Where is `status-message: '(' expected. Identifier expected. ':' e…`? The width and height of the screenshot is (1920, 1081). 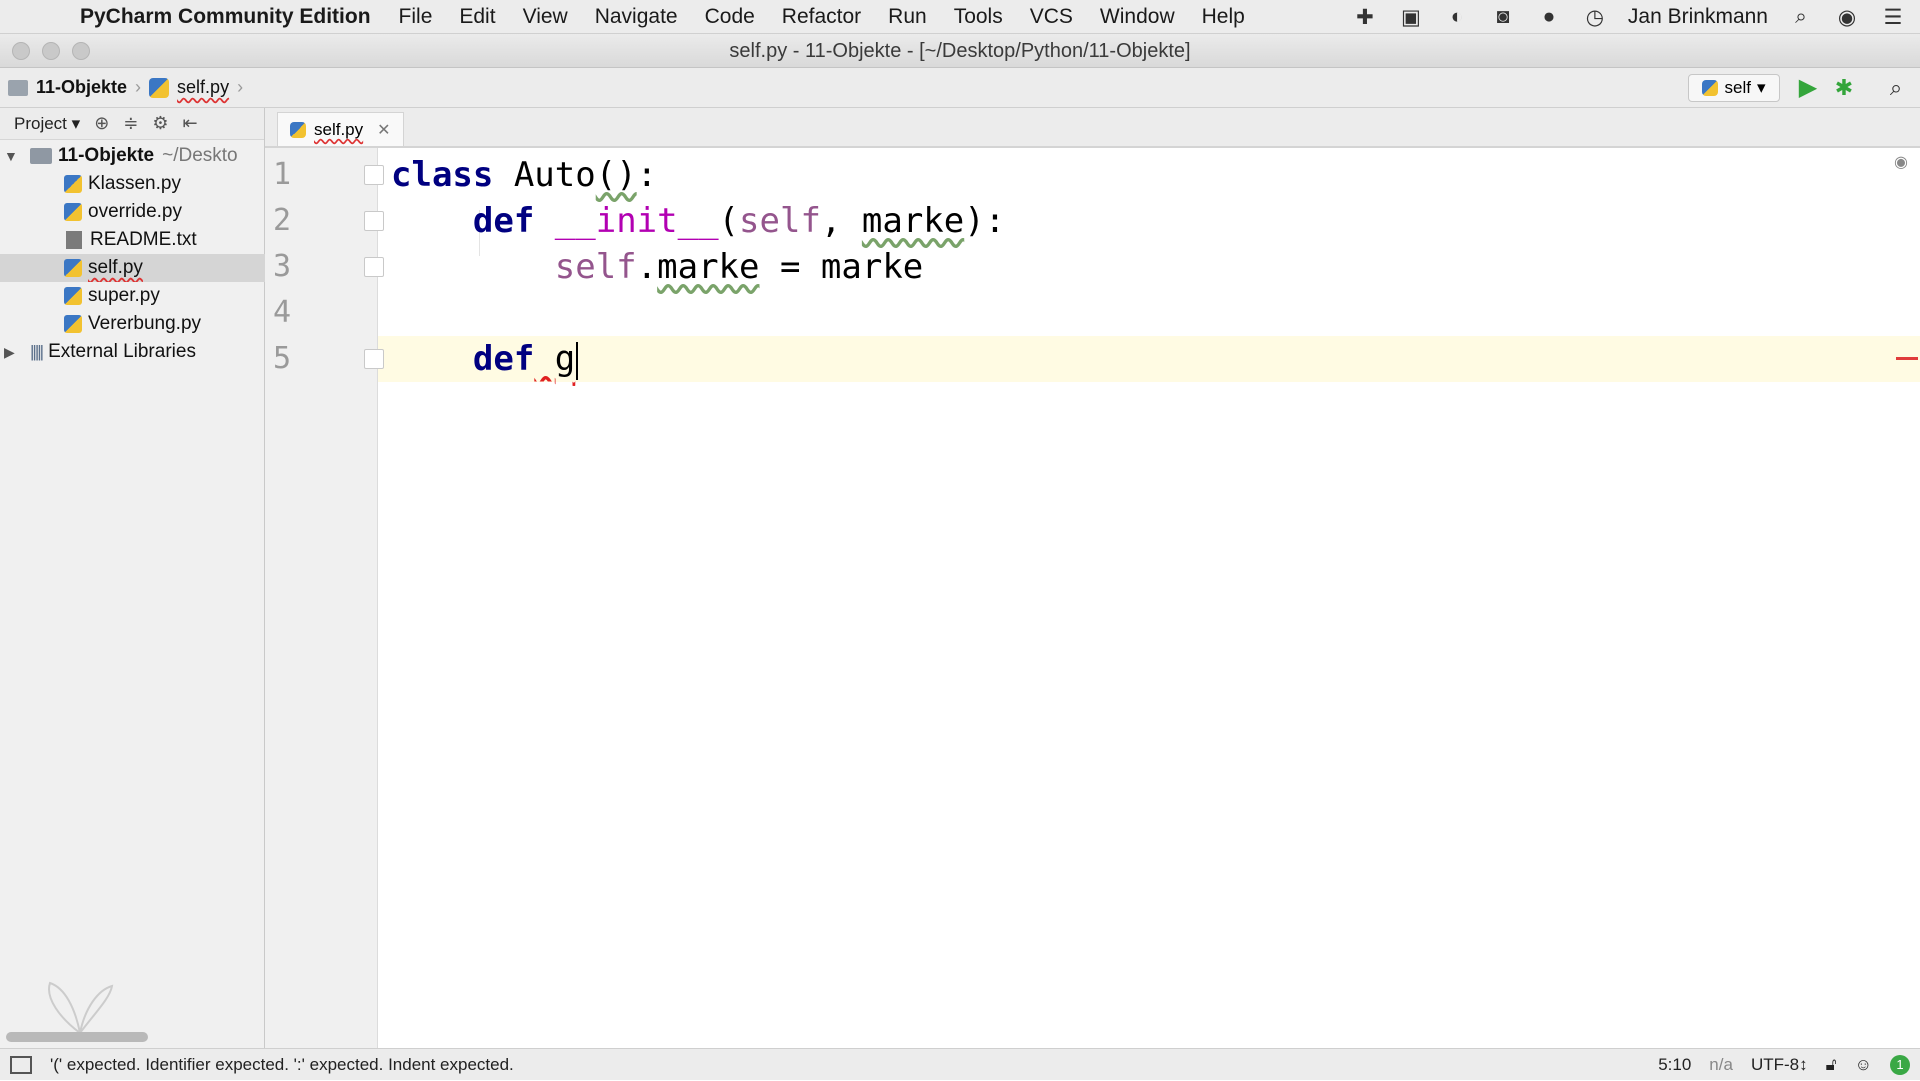 status-message: '(' expected. Identifier expected. ':' e… is located at coordinates (282, 1064).